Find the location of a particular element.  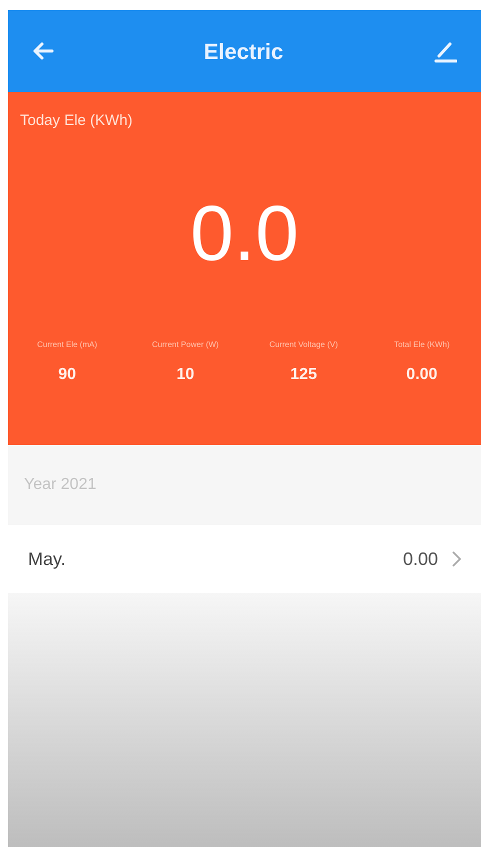

stat-value: 0.00 is located at coordinates (422, 374).